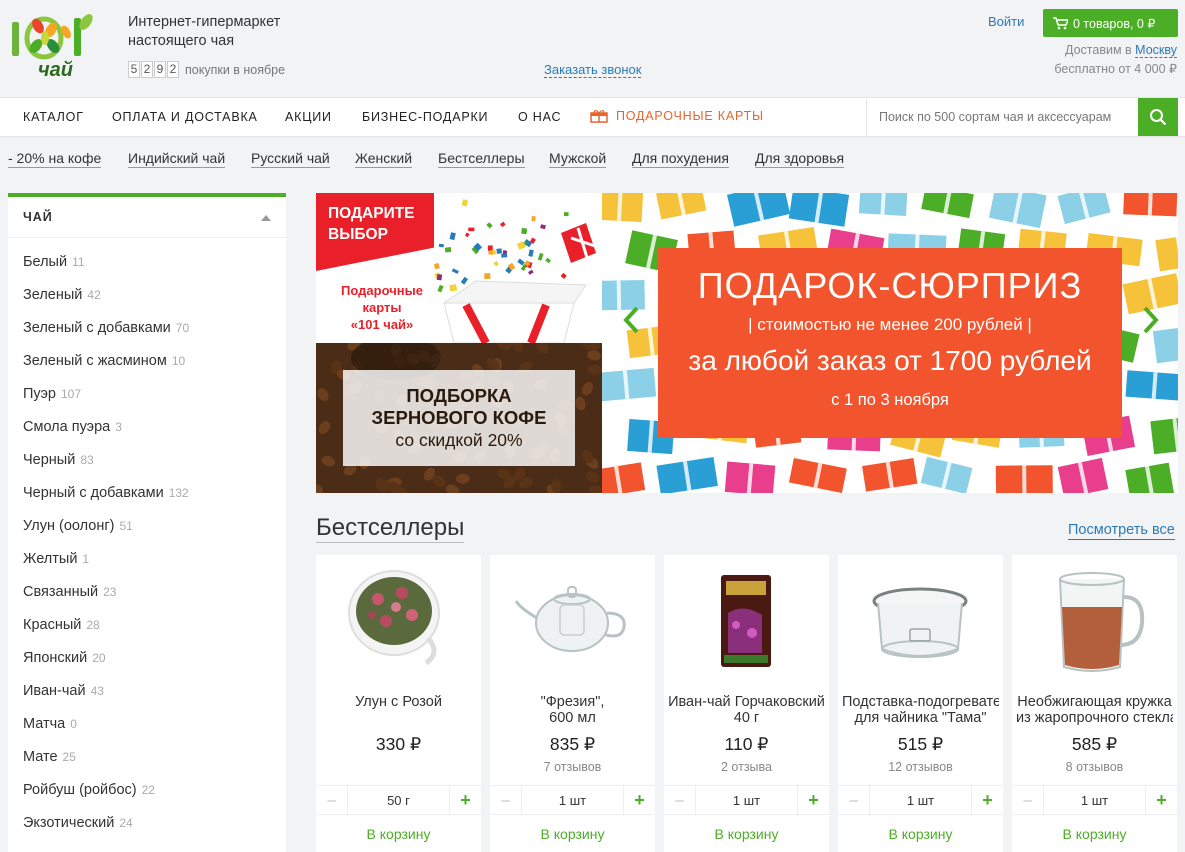 This screenshot has width=1185, height=852. Describe the element at coordinates (800, 159) in the screenshot. I see `quick-link-health: Для здоровья` at that location.